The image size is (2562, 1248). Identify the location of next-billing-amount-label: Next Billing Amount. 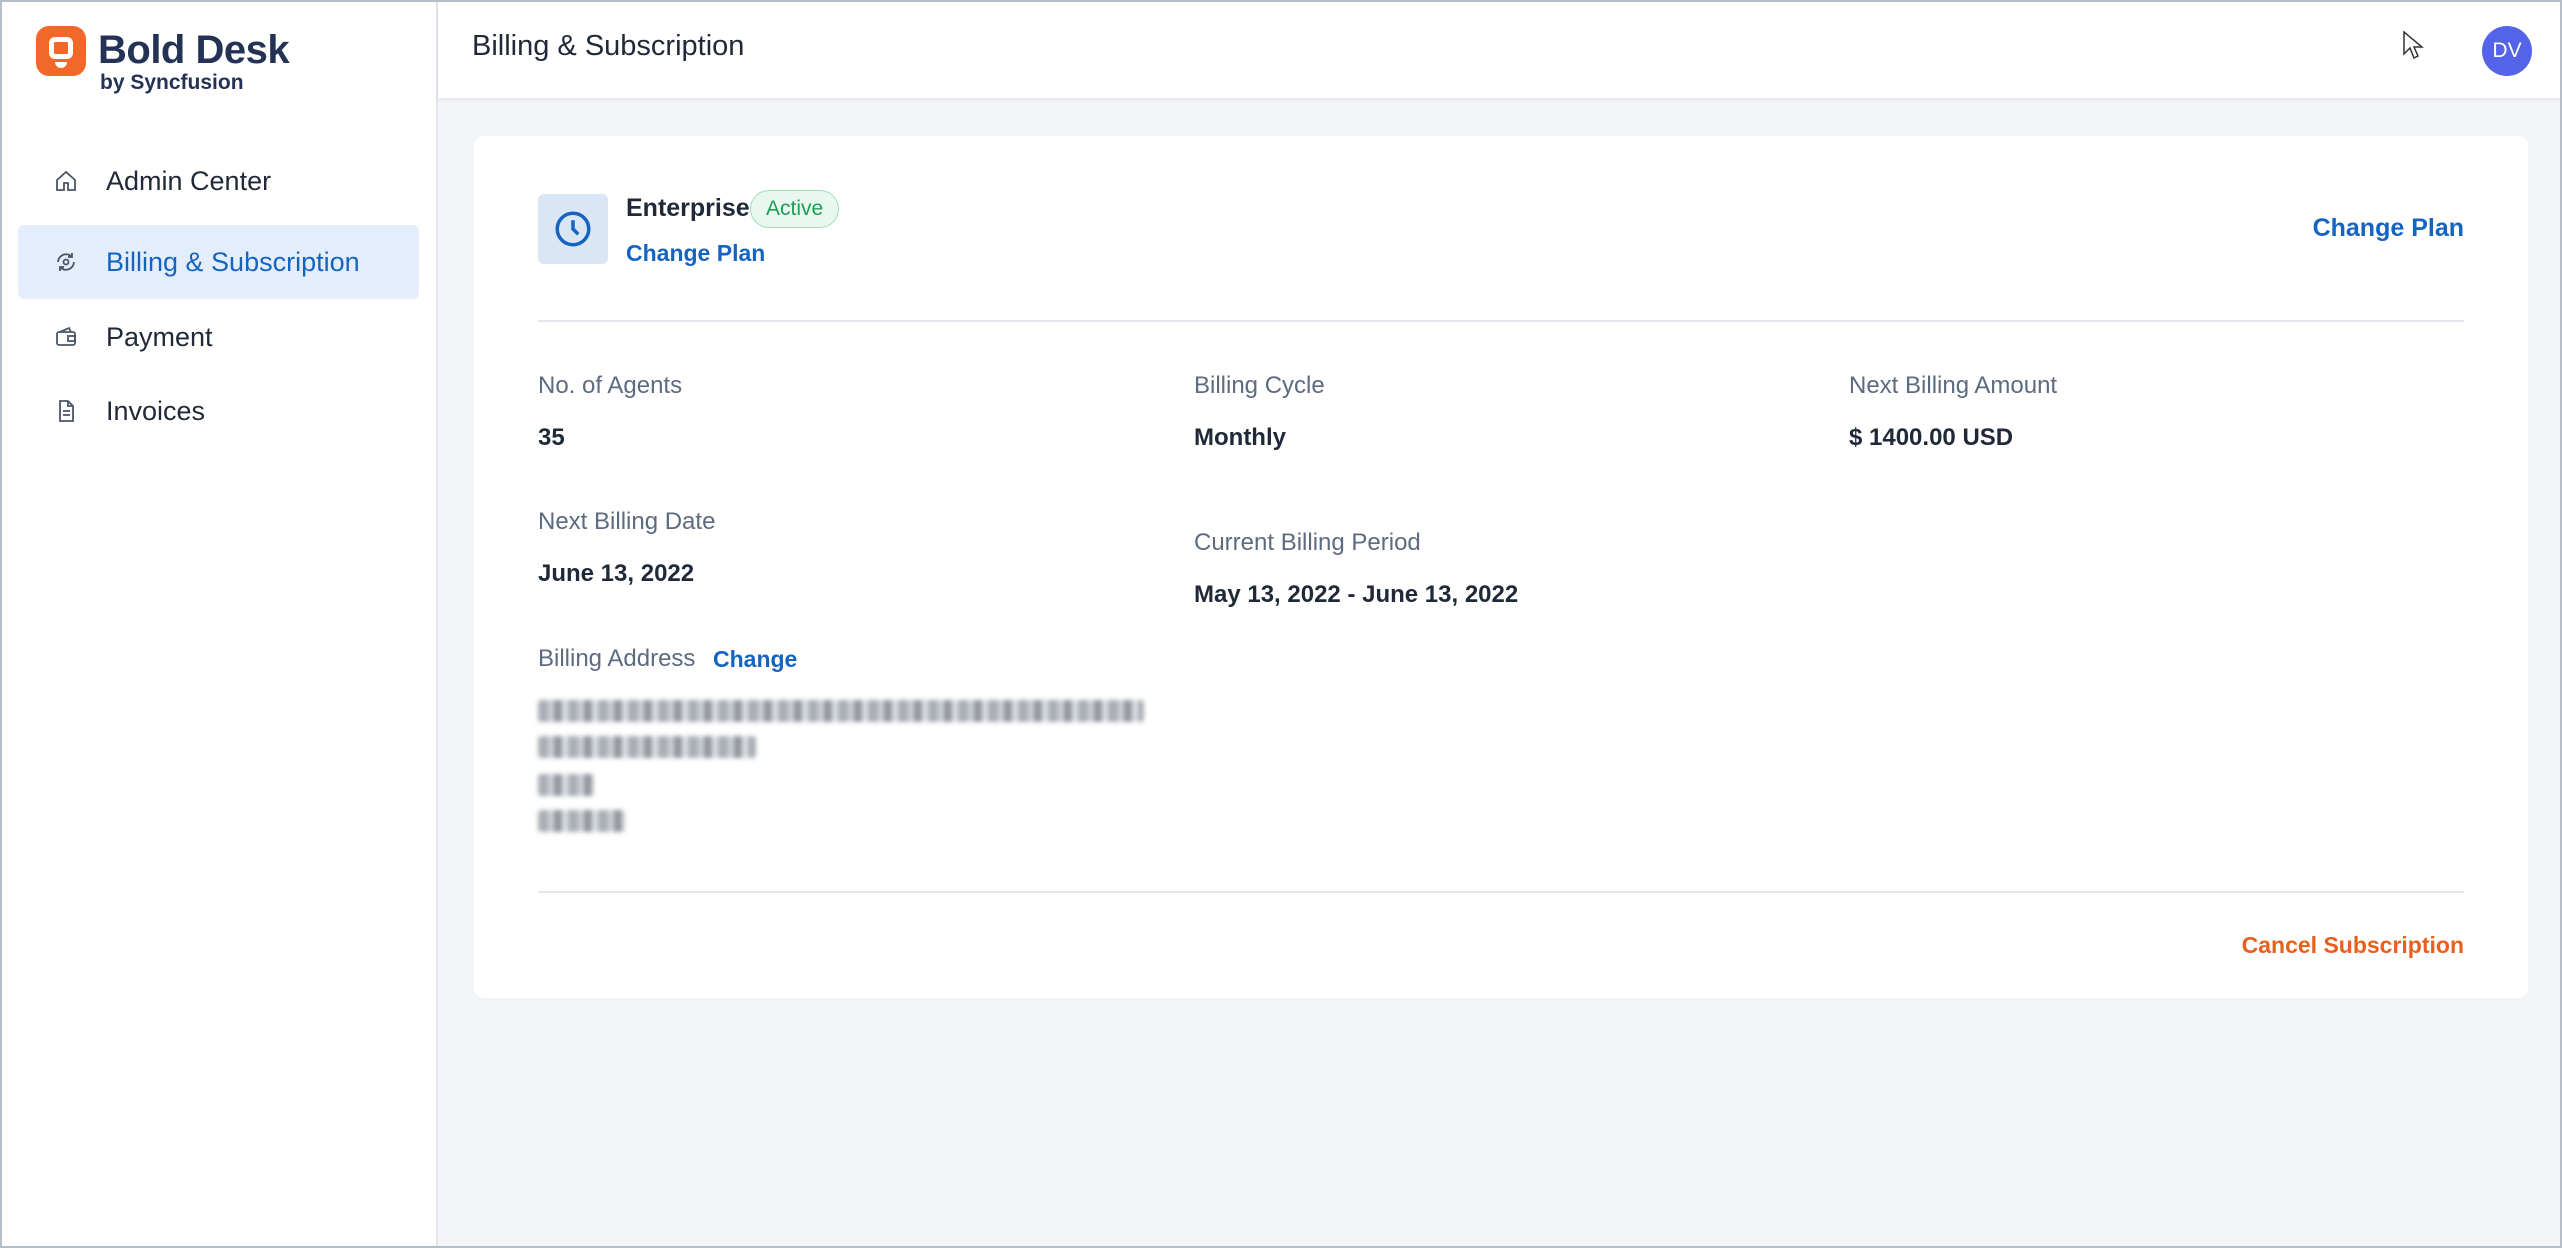
(1953, 385).